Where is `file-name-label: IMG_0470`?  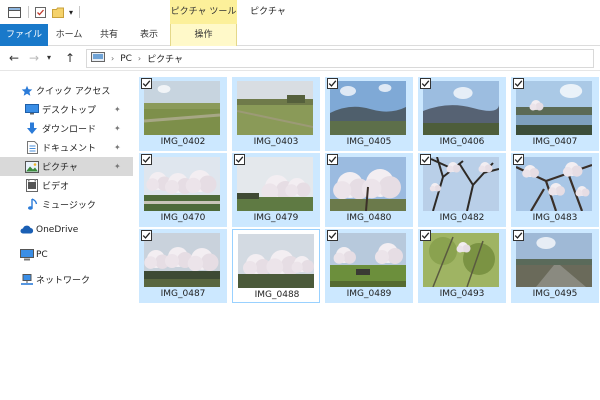 file-name-label: IMG_0470 is located at coordinates (183, 218).